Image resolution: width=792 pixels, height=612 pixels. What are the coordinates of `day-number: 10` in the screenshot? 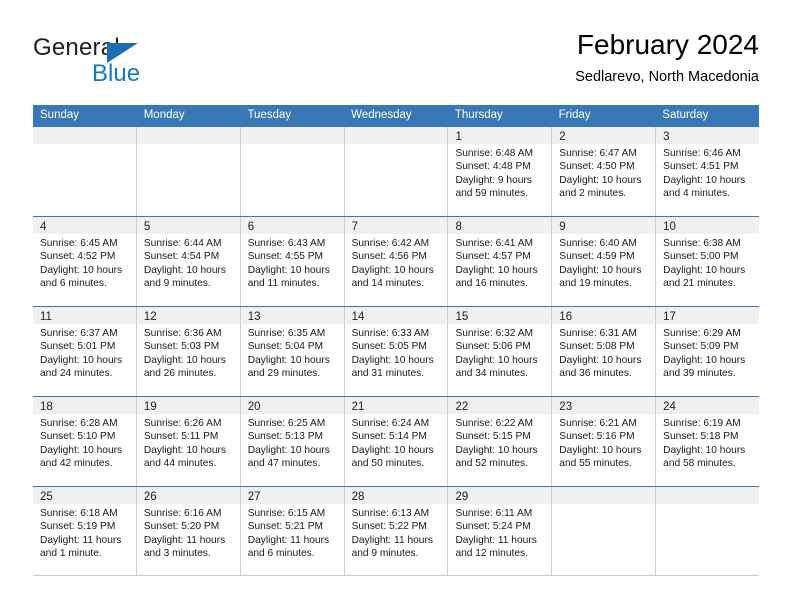 It's located at (669, 227).